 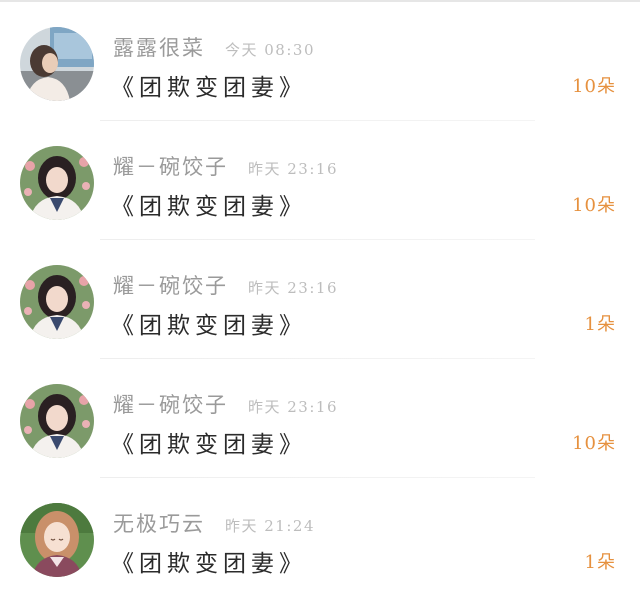 What do you see at coordinates (159, 523) in the screenshot?
I see `username: 无极巧云` at bounding box center [159, 523].